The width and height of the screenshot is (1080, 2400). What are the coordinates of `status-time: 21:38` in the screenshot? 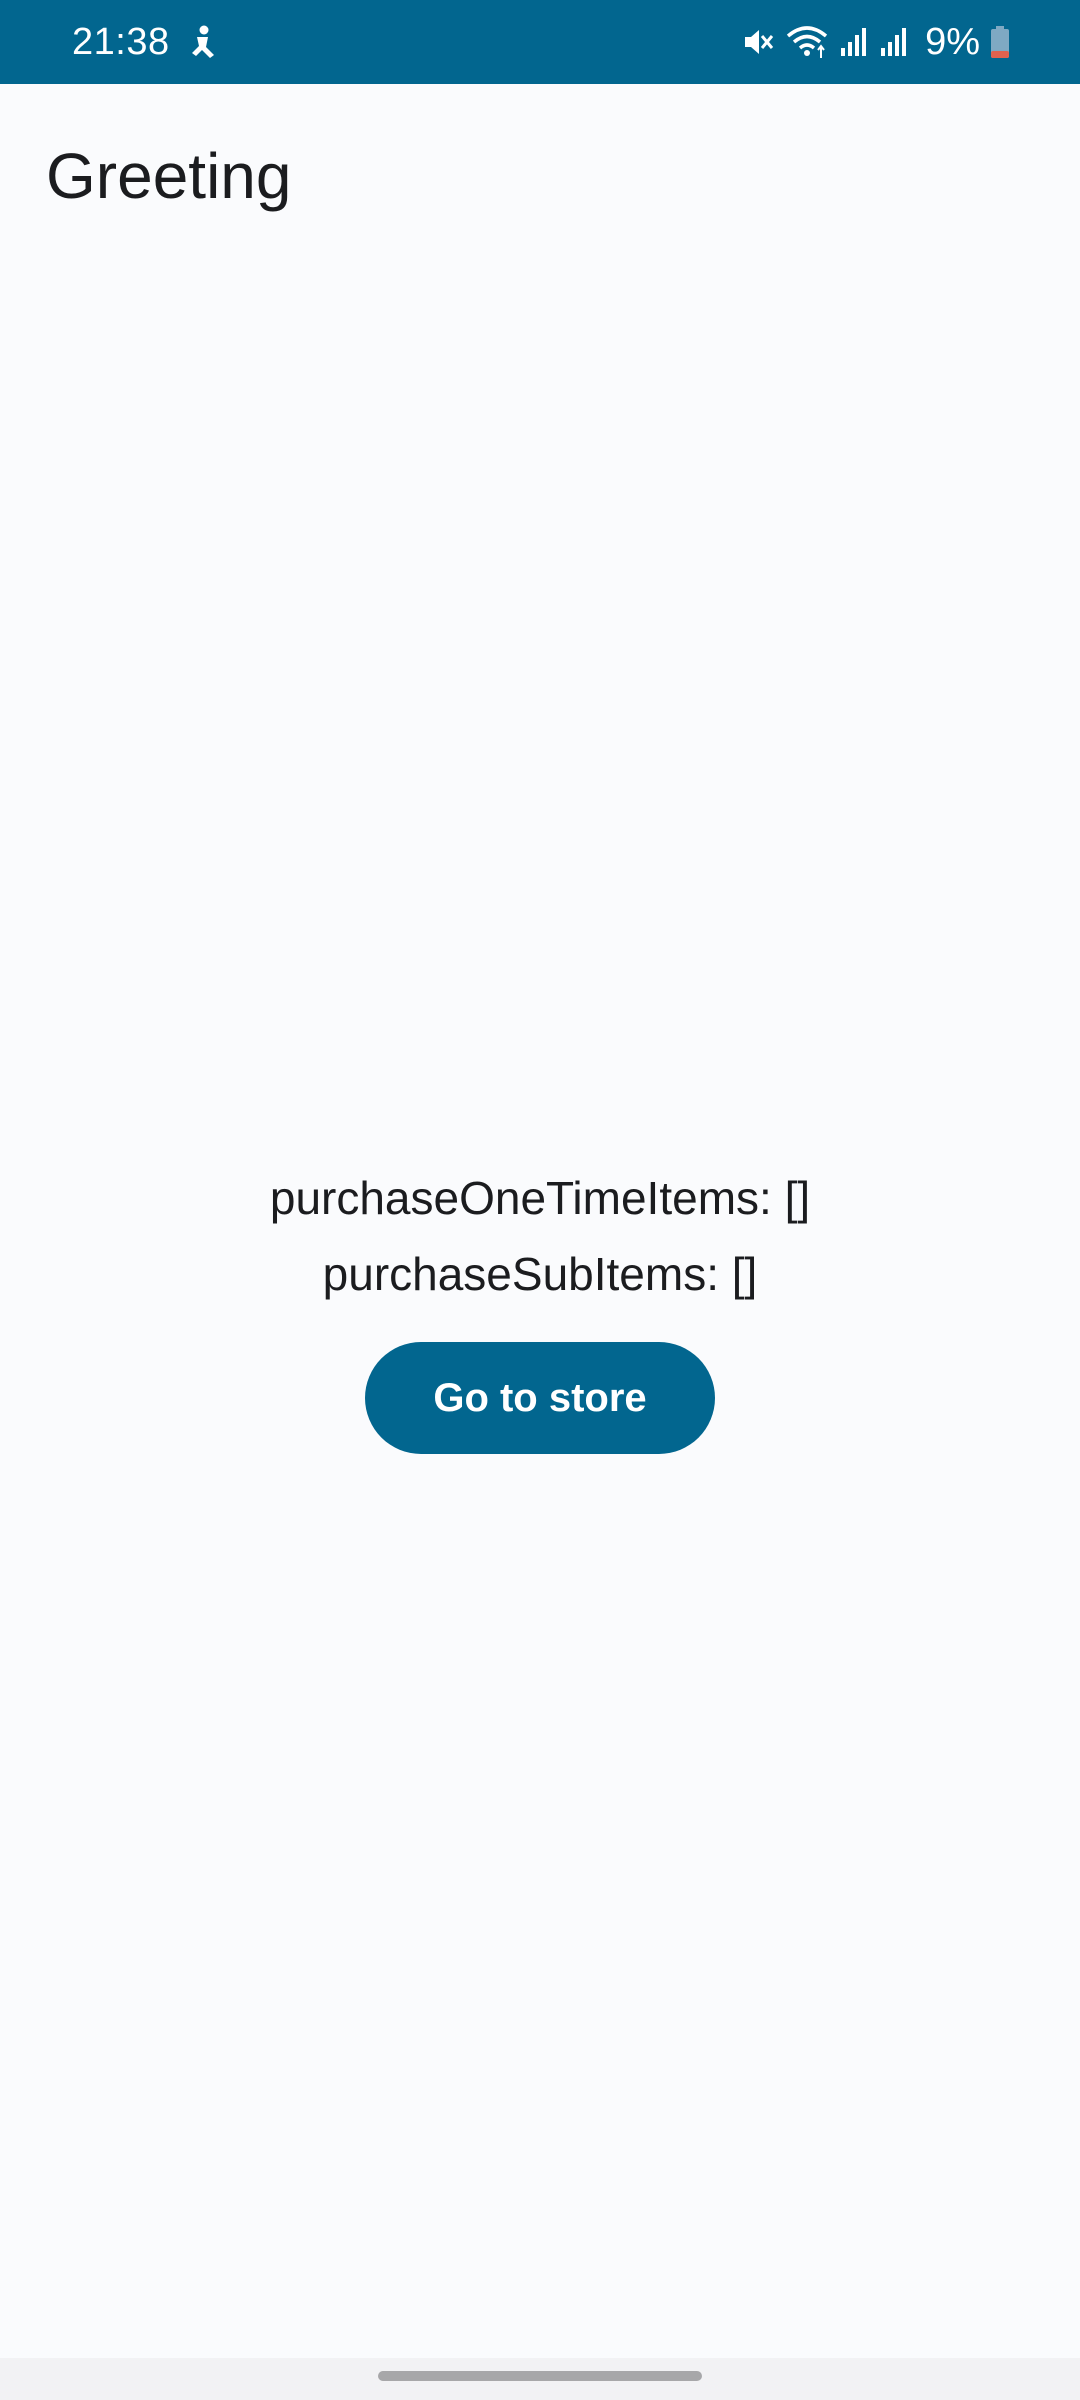 It's located at (121, 41).